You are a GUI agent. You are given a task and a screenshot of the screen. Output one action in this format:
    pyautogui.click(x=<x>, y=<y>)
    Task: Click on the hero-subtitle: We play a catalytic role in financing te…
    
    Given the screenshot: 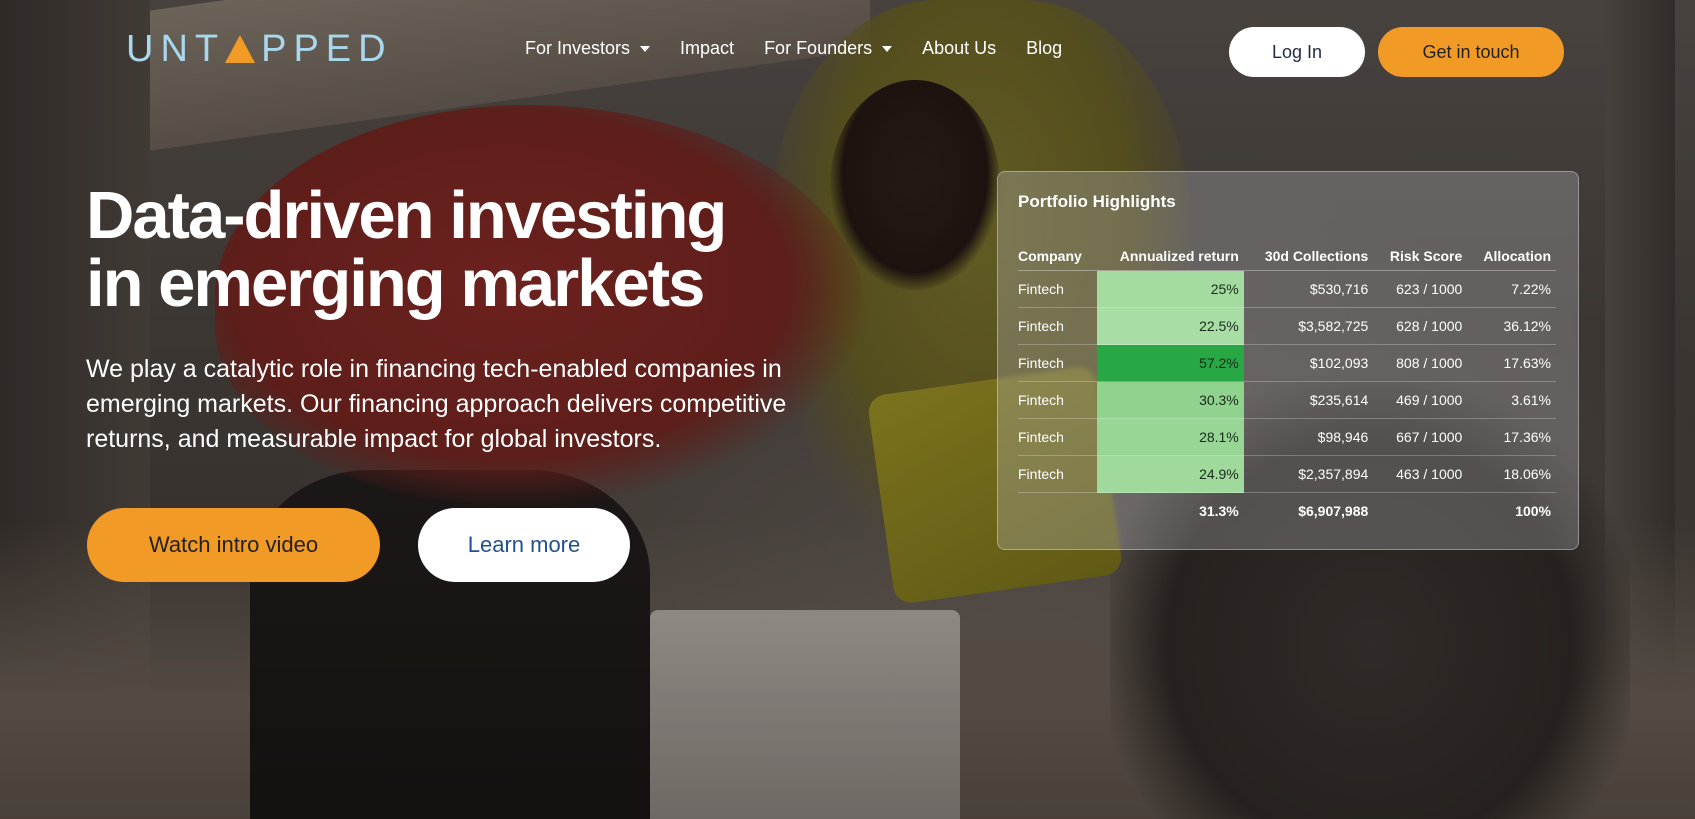 What is the action you would take?
    pyautogui.click(x=436, y=404)
    